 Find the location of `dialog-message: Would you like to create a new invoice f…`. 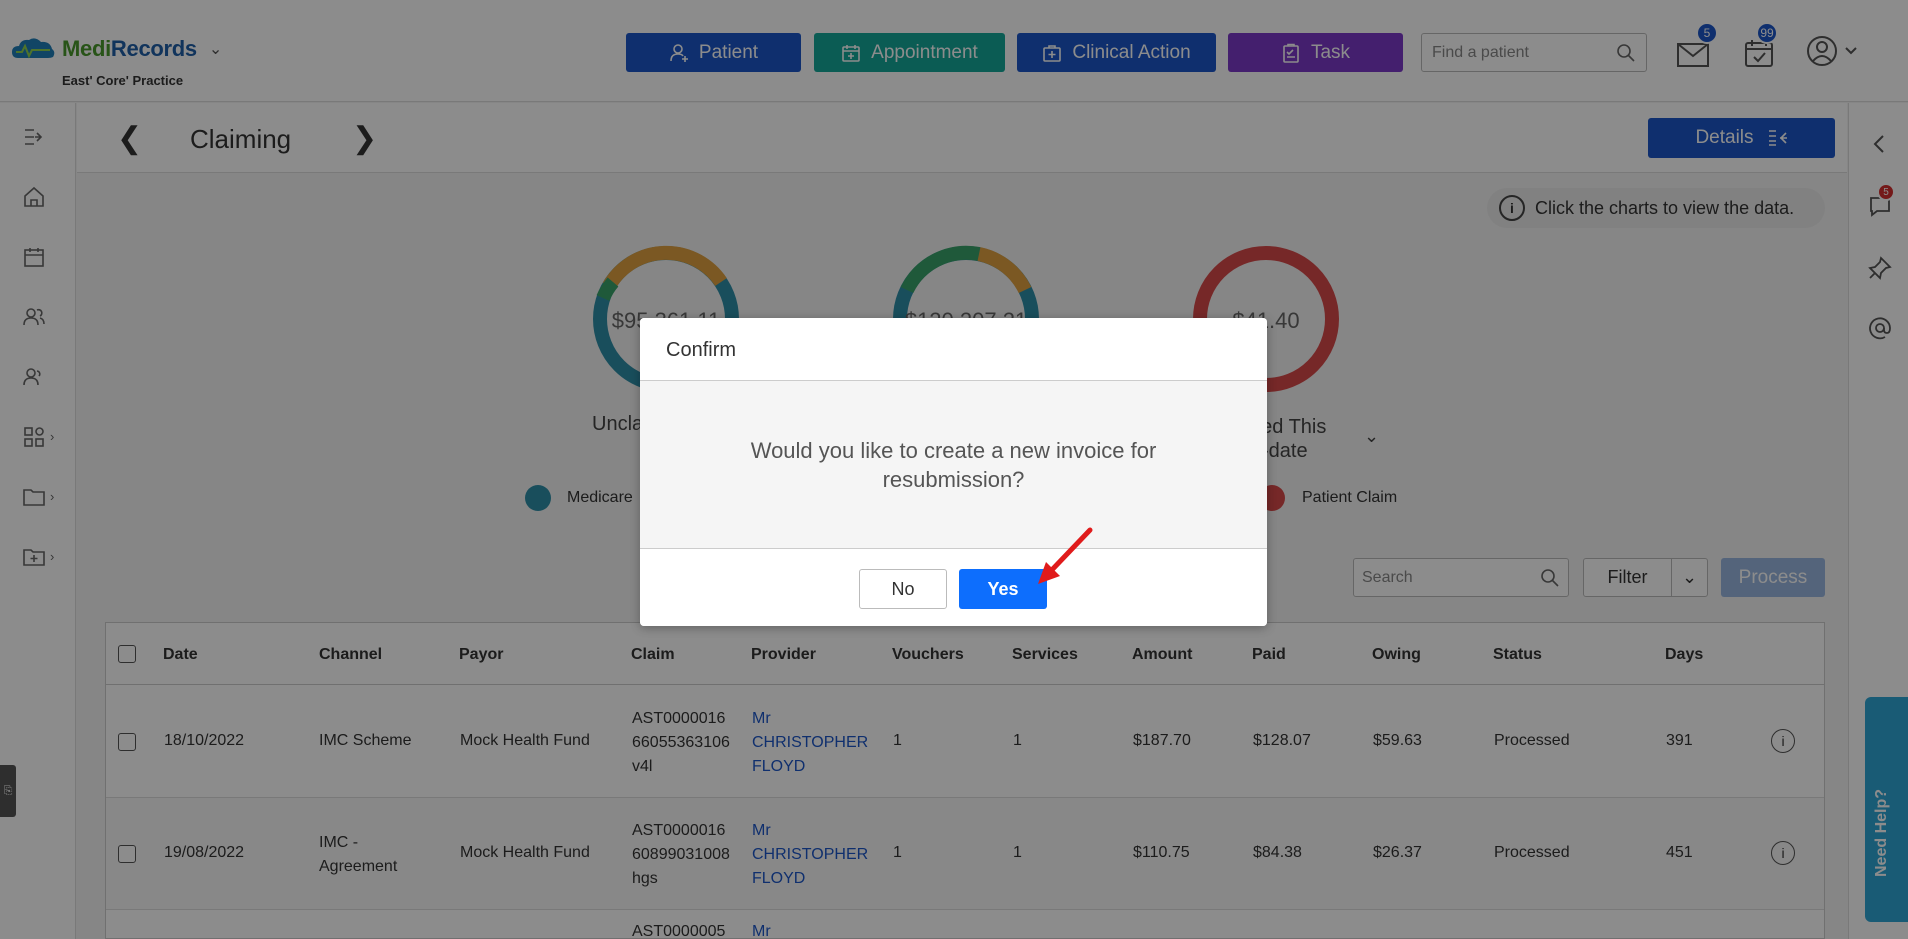

dialog-message: Would you like to create a new invoice f… is located at coordinates (953, 465).